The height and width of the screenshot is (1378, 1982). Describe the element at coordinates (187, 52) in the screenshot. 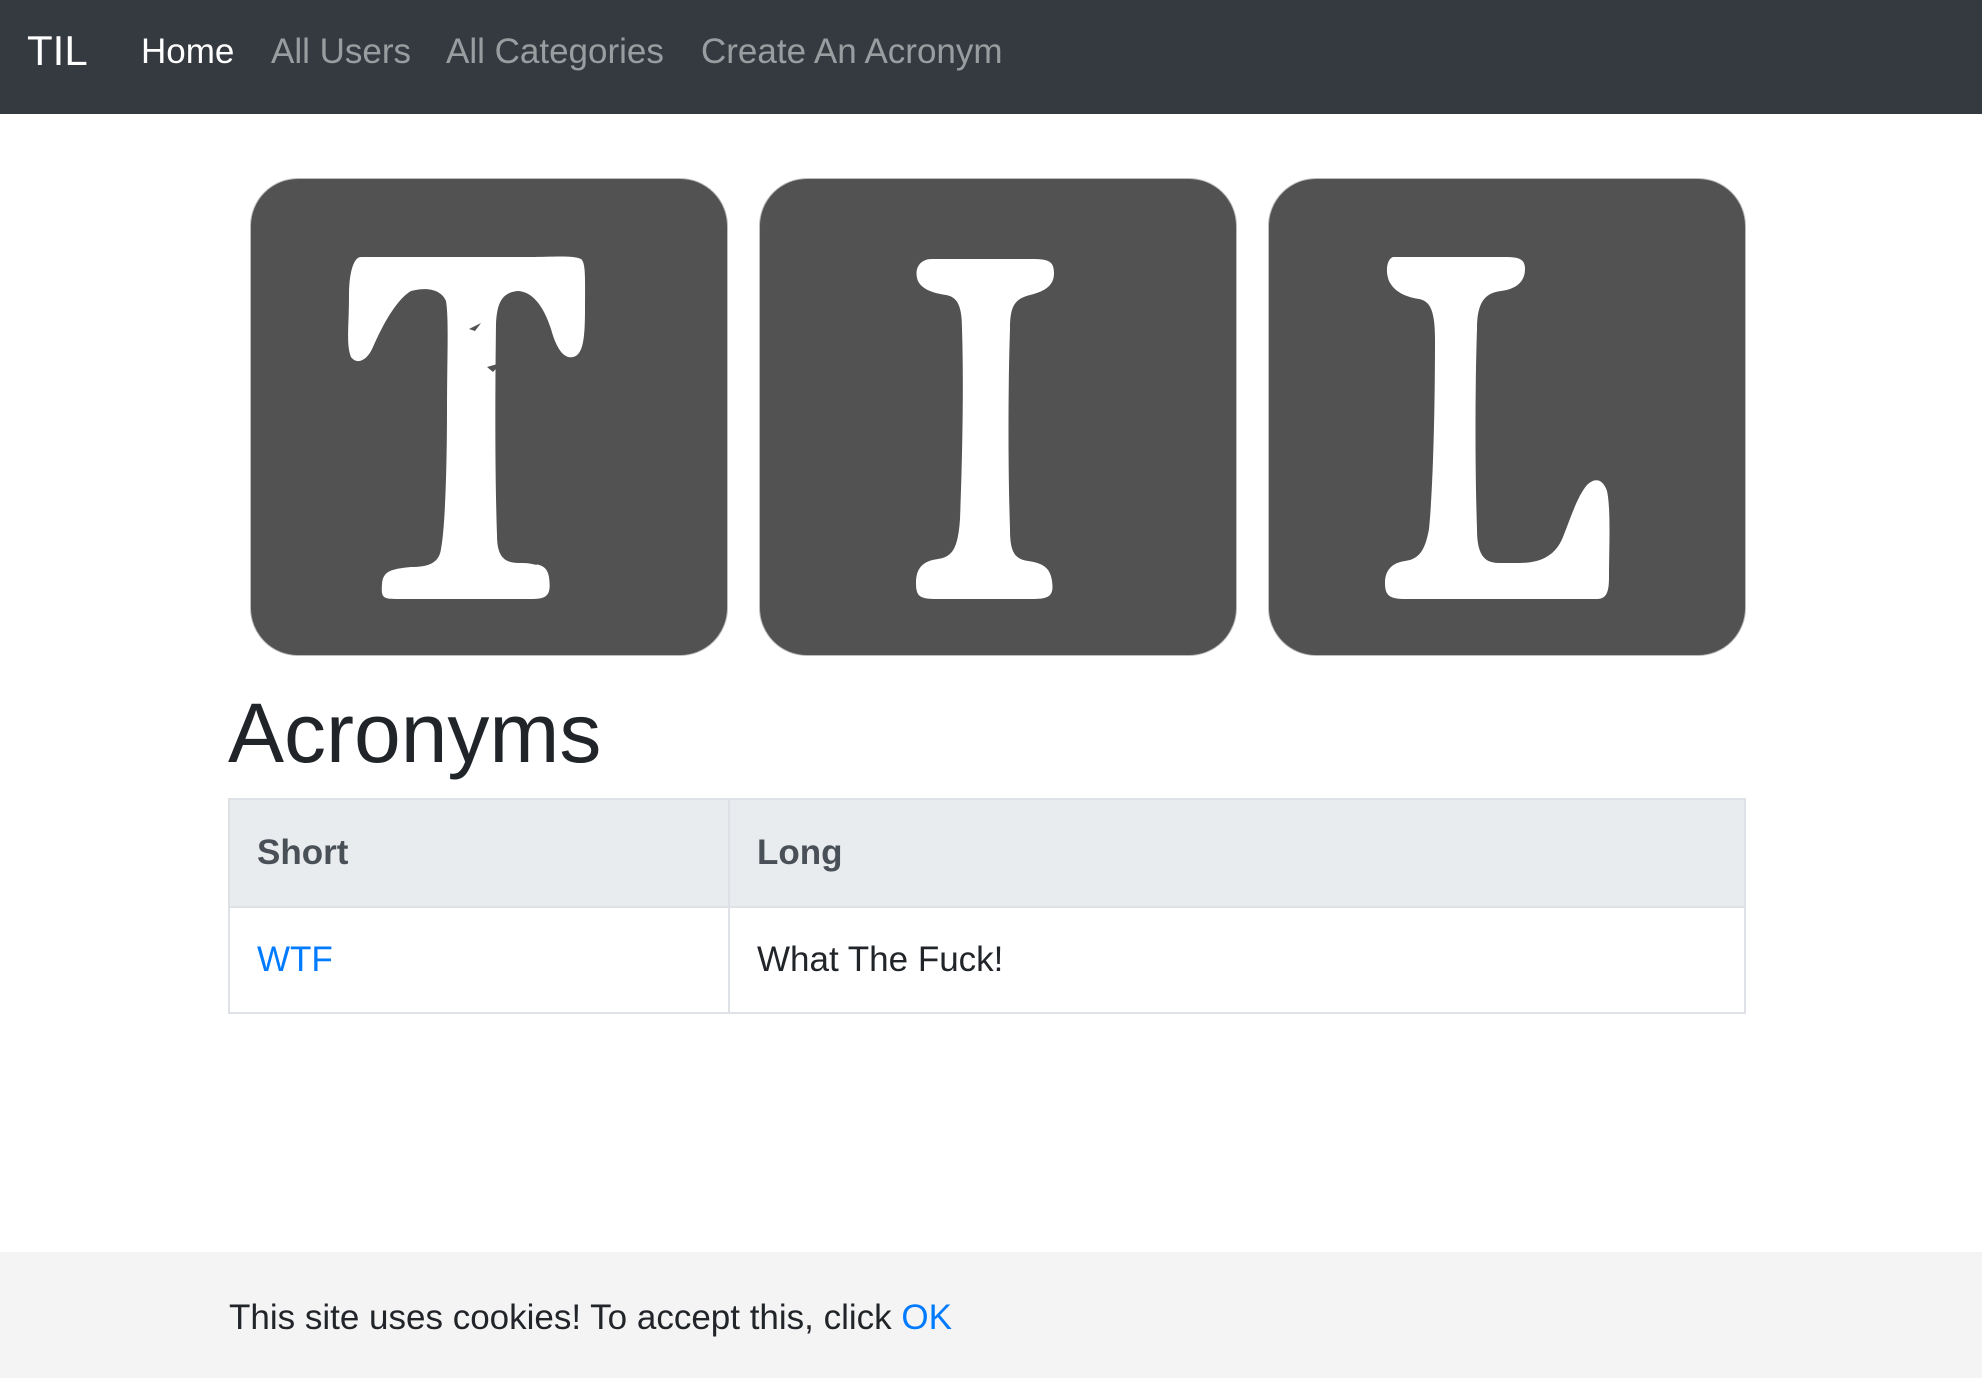

I see `nav-link-home: Home` at that location.